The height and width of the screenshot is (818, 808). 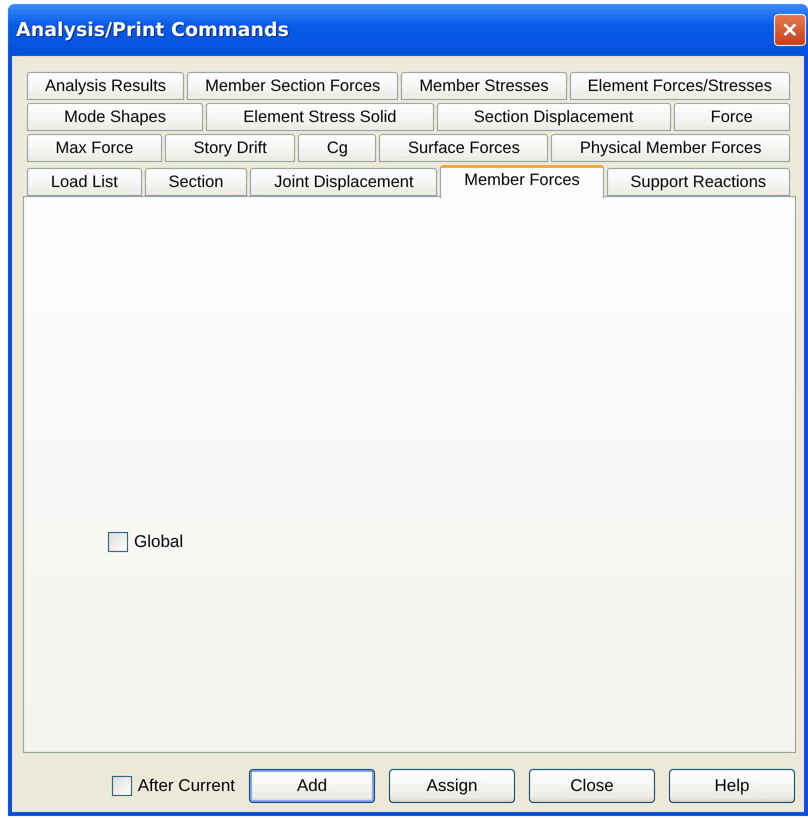 What do you see at coordinates (732, 117) in the screenshot?
I see `tab: Force` at bounding box center [732, 117].